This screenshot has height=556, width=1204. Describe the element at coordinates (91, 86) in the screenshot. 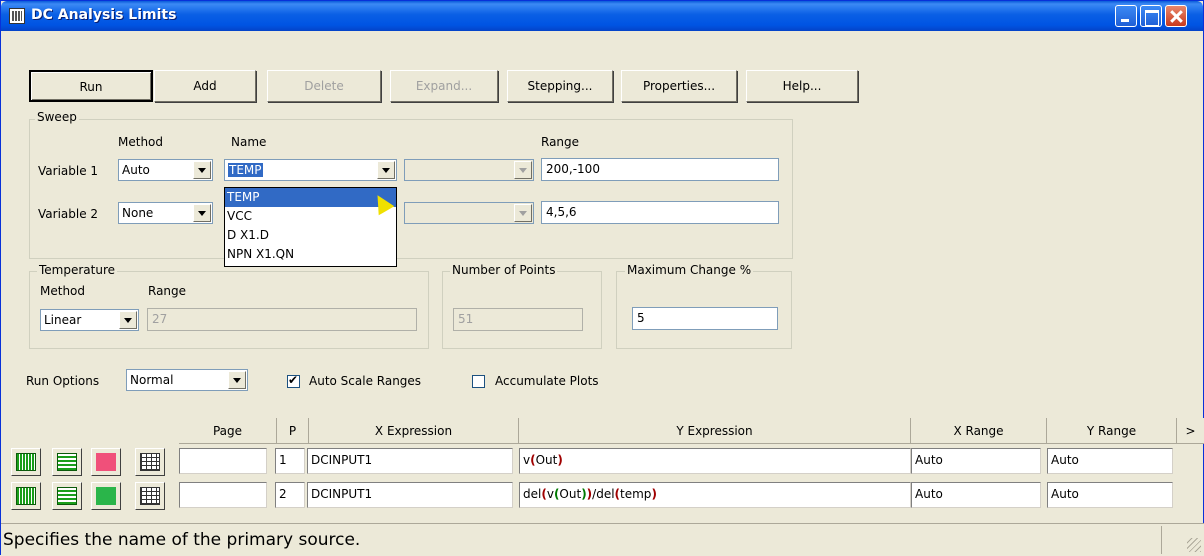

I see `run-button: Run` at that location.